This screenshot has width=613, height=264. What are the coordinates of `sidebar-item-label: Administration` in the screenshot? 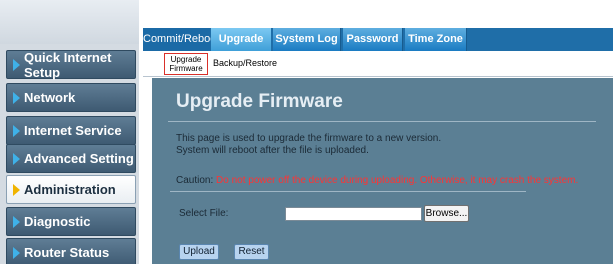 It's located at (70, 189).